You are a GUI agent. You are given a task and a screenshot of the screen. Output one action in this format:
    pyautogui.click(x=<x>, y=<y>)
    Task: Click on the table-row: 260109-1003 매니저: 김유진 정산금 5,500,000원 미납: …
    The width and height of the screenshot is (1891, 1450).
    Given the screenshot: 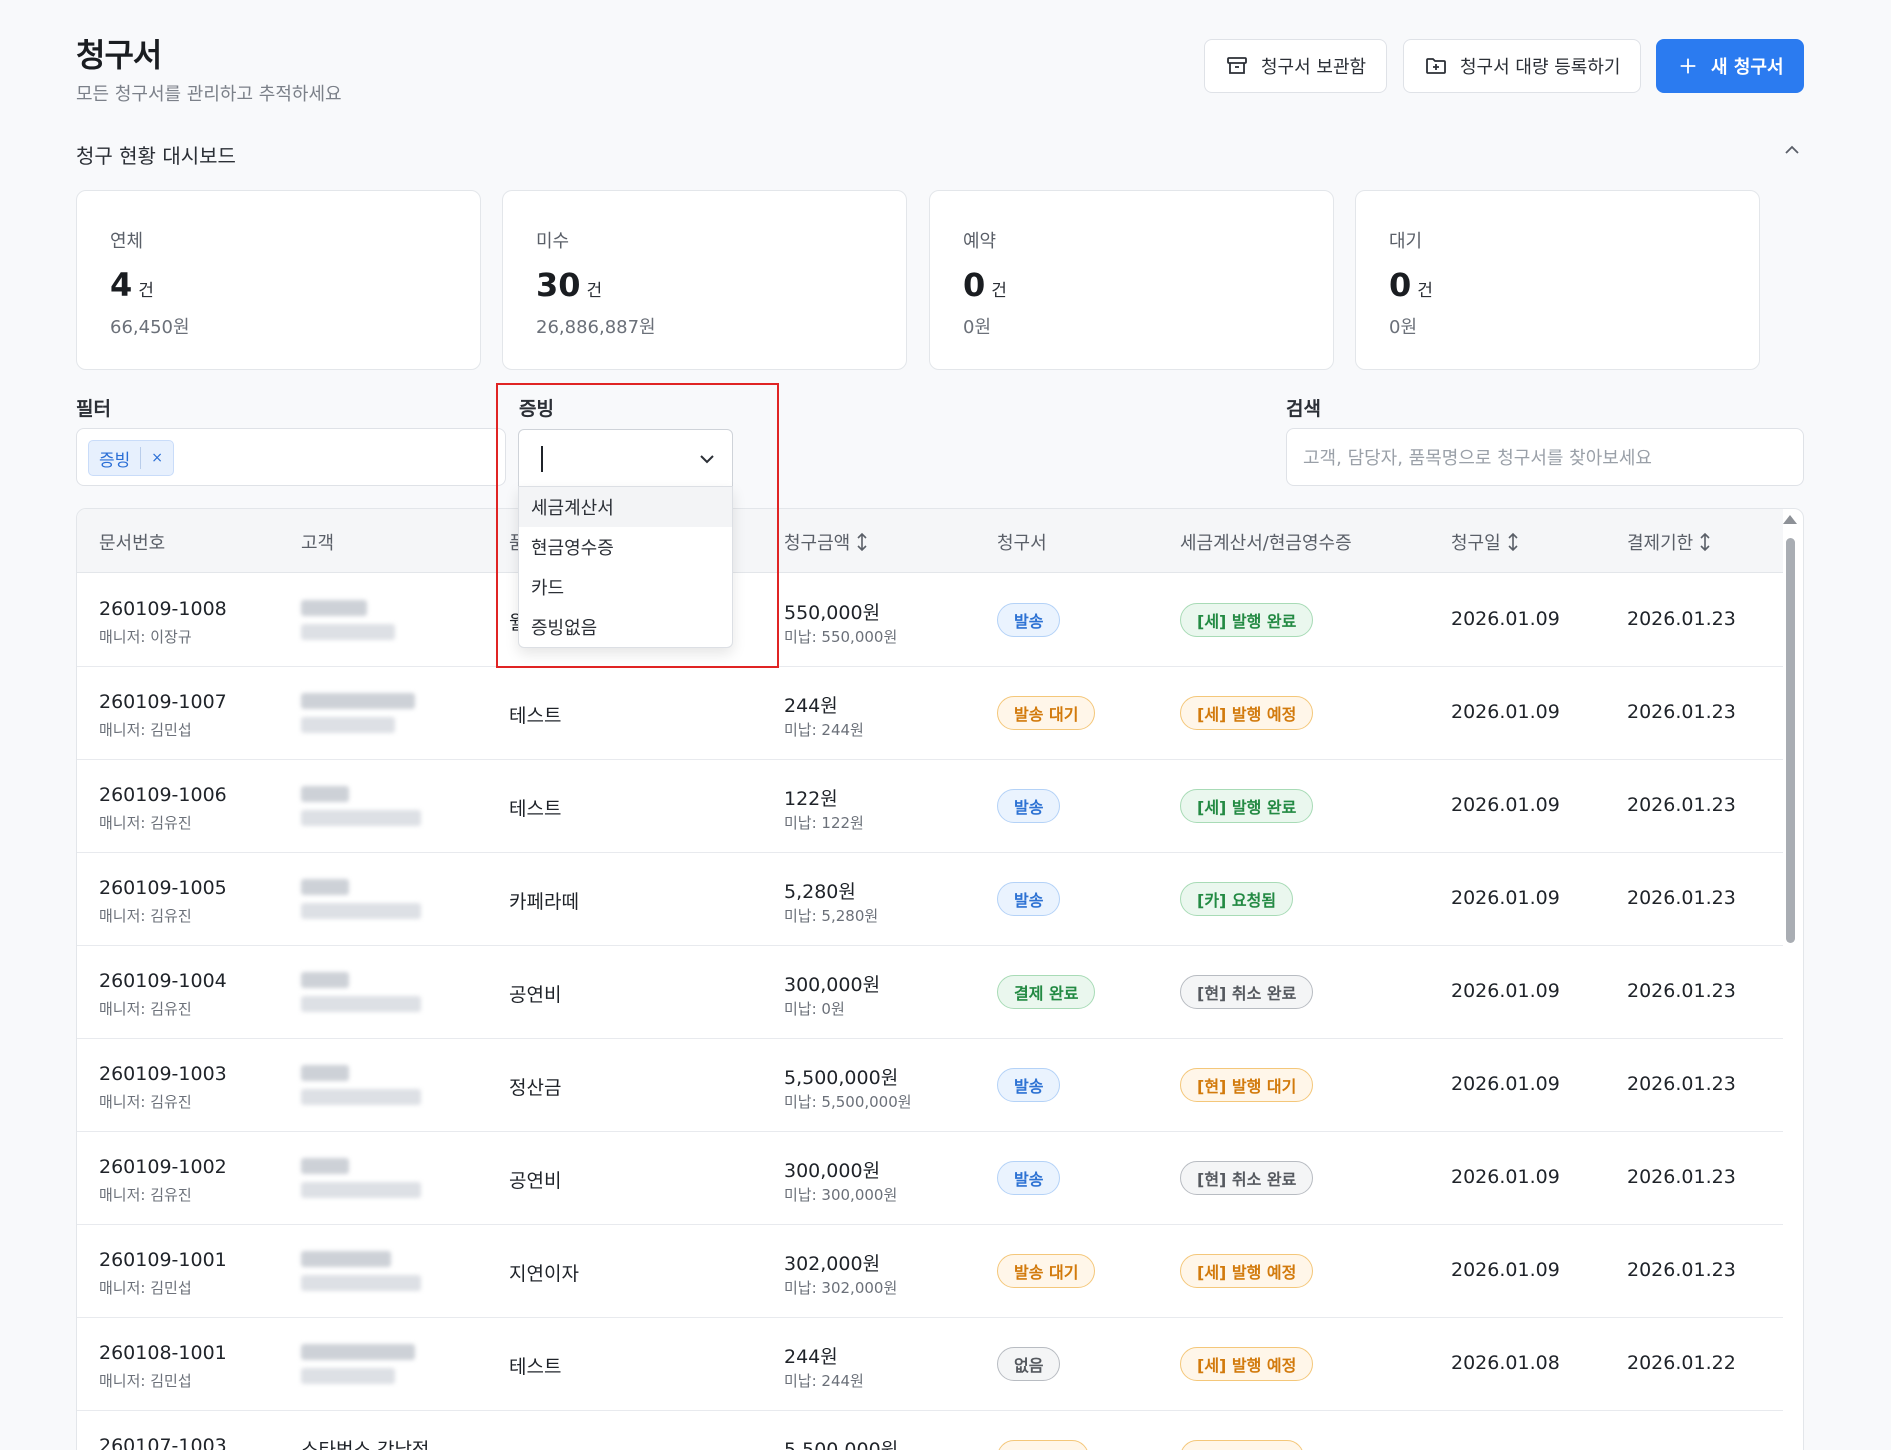 What is the action you would take?
    pyautogui.click(x=930, y=1085)
    